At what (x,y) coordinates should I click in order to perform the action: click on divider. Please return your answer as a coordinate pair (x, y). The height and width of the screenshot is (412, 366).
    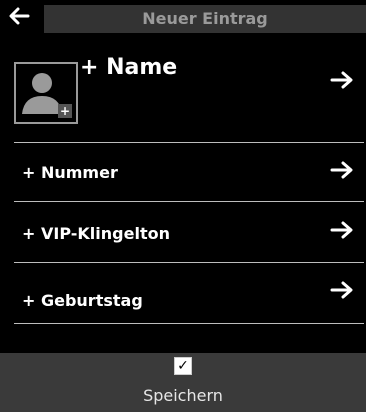
    Looking at the image, I should click on (189, 323).